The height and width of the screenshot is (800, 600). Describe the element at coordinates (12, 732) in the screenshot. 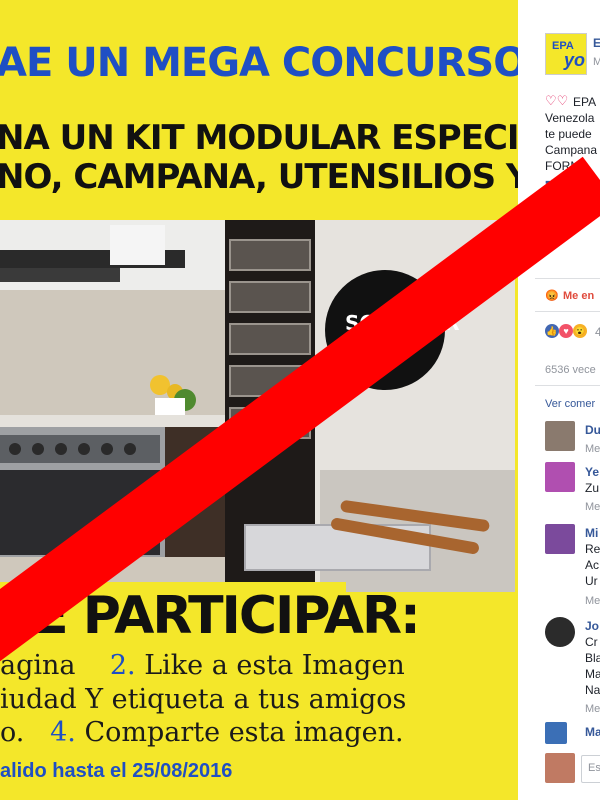

I see `step-3-end: o.` at that location.